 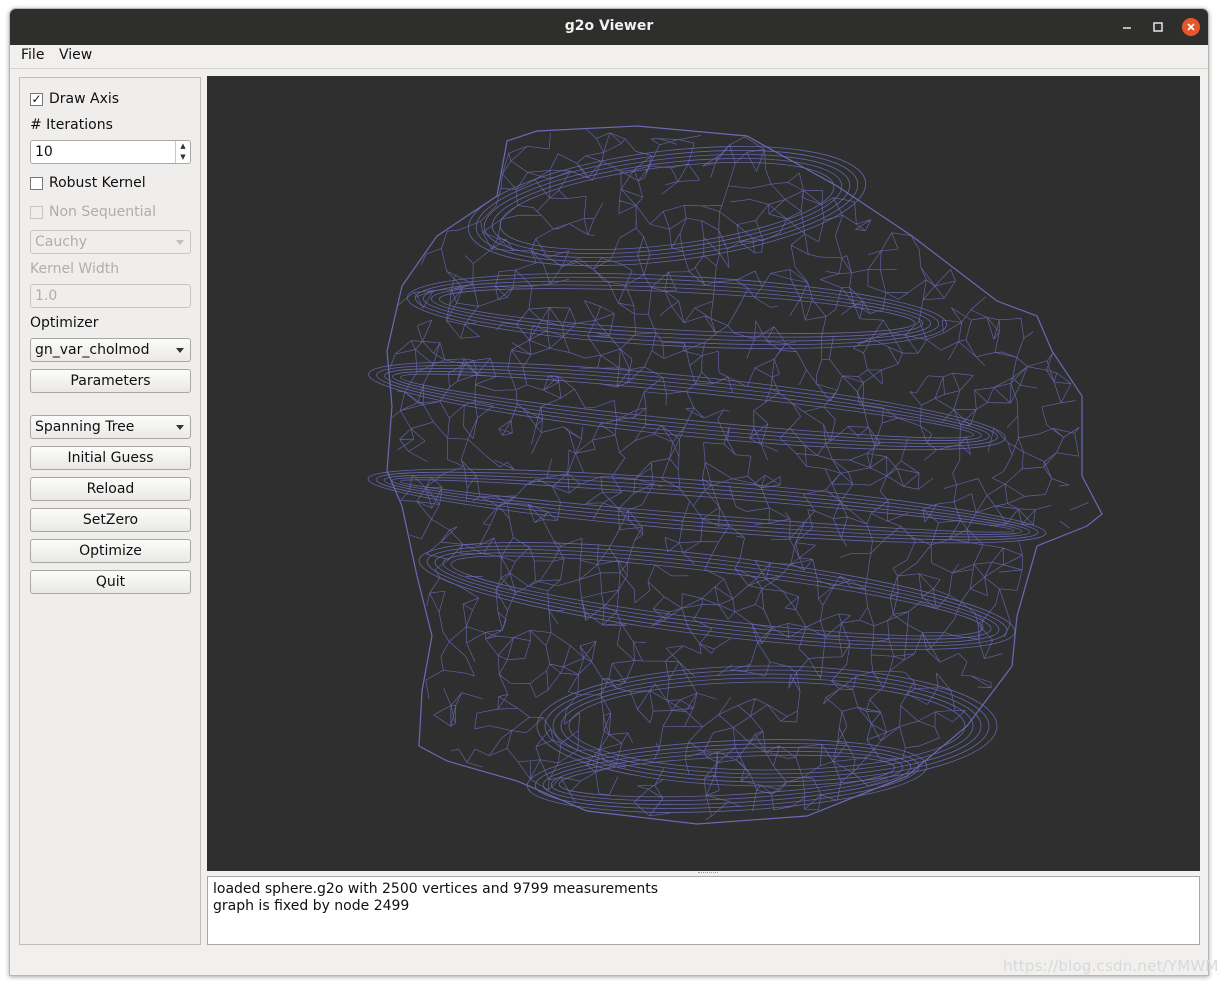 I want to click on checkbox-checked: ✓, so click(x=36, y=99).